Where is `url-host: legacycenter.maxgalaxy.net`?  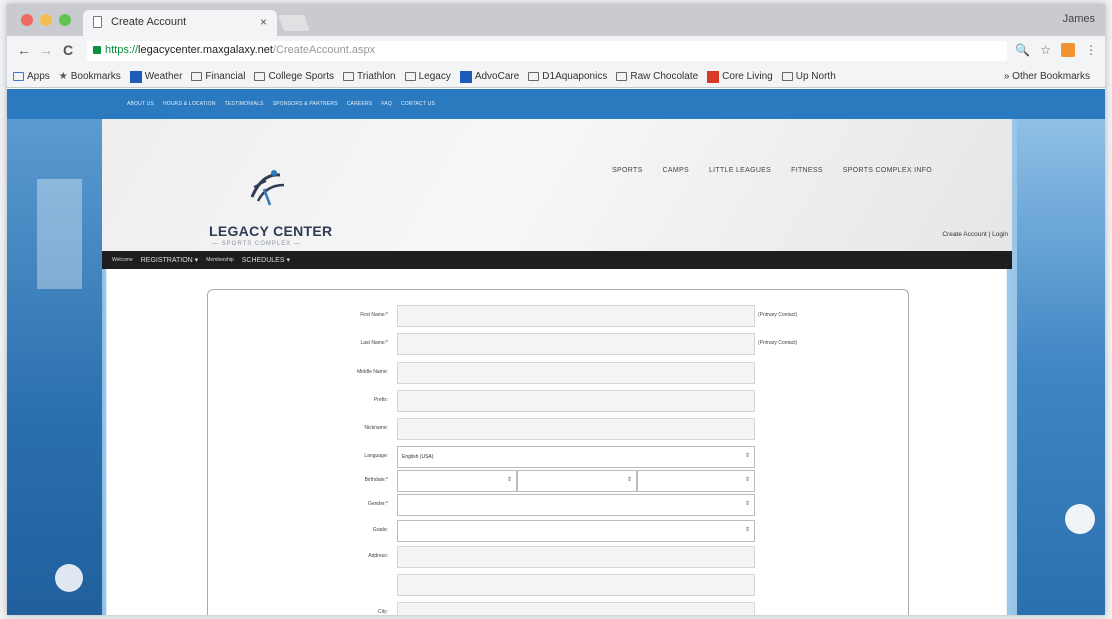
url-host: legacycenter.maxgalaxy.net is located at coordinates (205, 50).